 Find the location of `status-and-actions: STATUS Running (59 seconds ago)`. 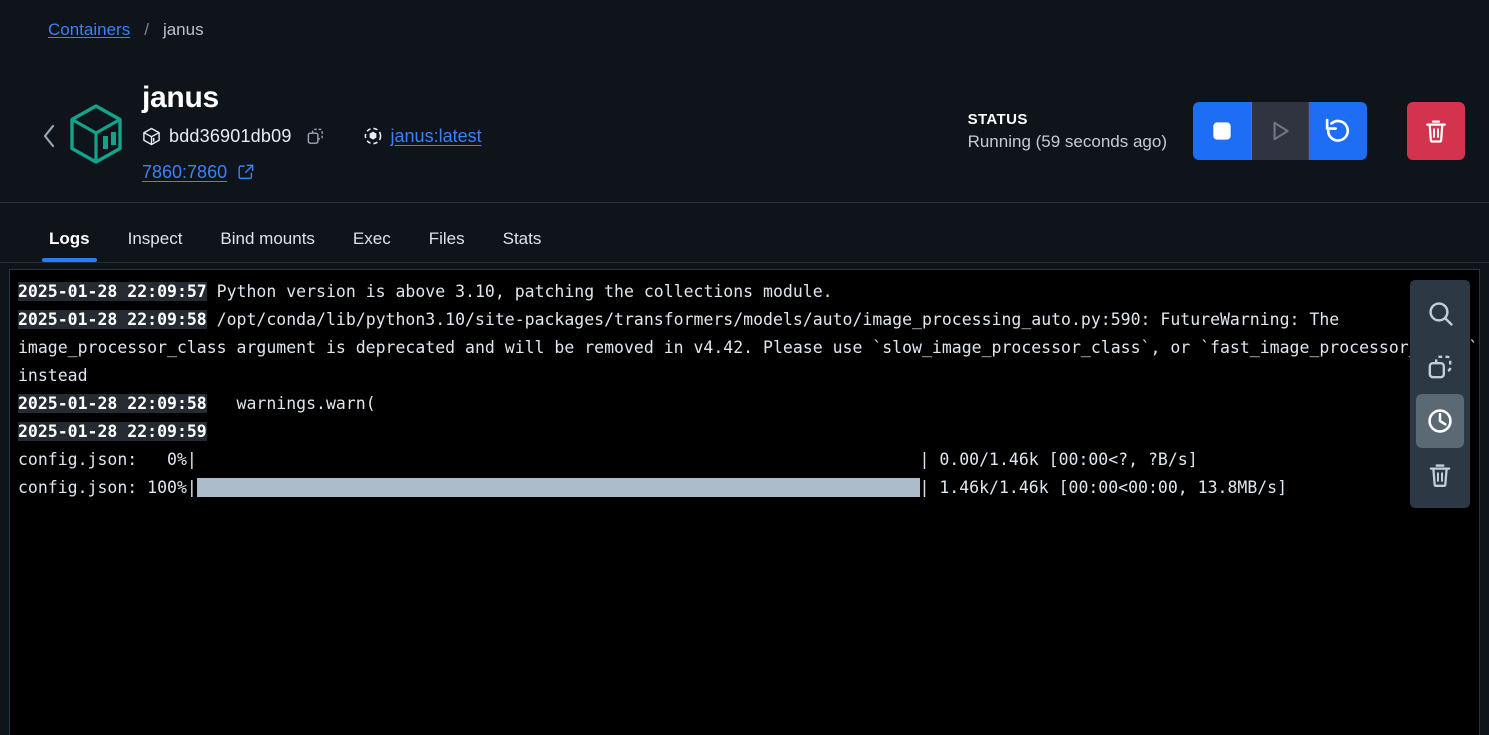

status-and-actions: STATUS Running (59 seconds ago) is located at coordinates (1216, 131).